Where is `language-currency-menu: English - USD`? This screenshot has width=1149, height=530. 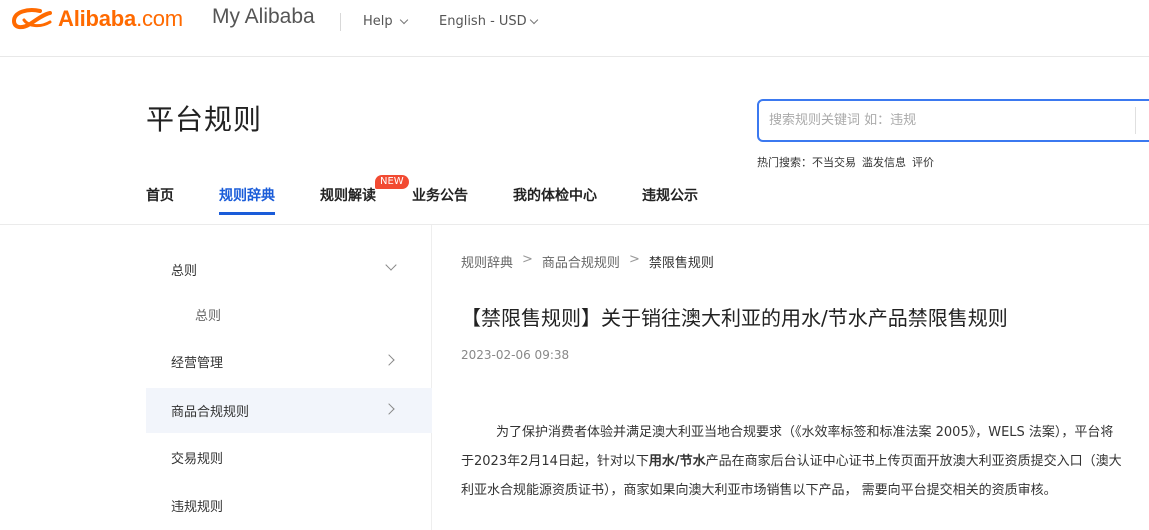
language-currency-menu: English - USD is located at coordinates (488, 21).